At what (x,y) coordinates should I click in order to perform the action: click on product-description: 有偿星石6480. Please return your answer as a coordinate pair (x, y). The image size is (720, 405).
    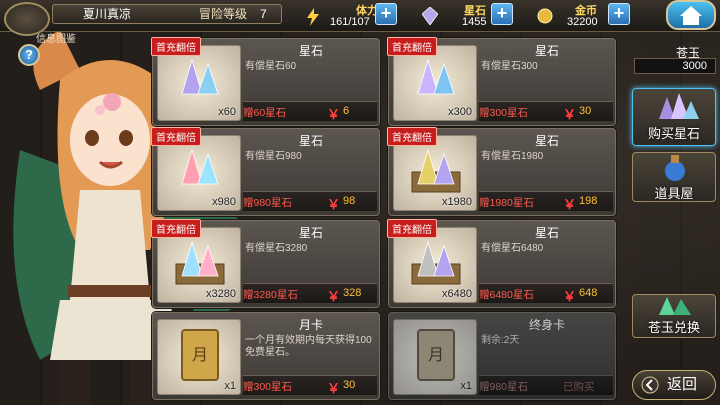
    Looking at the image, I should click on (512, 248).